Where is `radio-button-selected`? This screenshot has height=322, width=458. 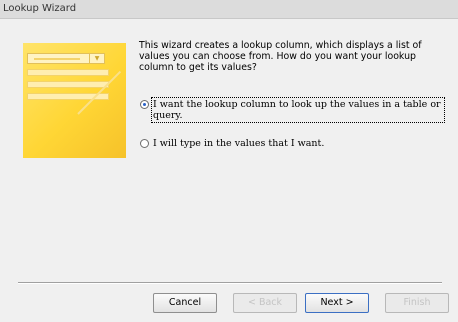
radio-button-selected is located at coordinates (144, 104).